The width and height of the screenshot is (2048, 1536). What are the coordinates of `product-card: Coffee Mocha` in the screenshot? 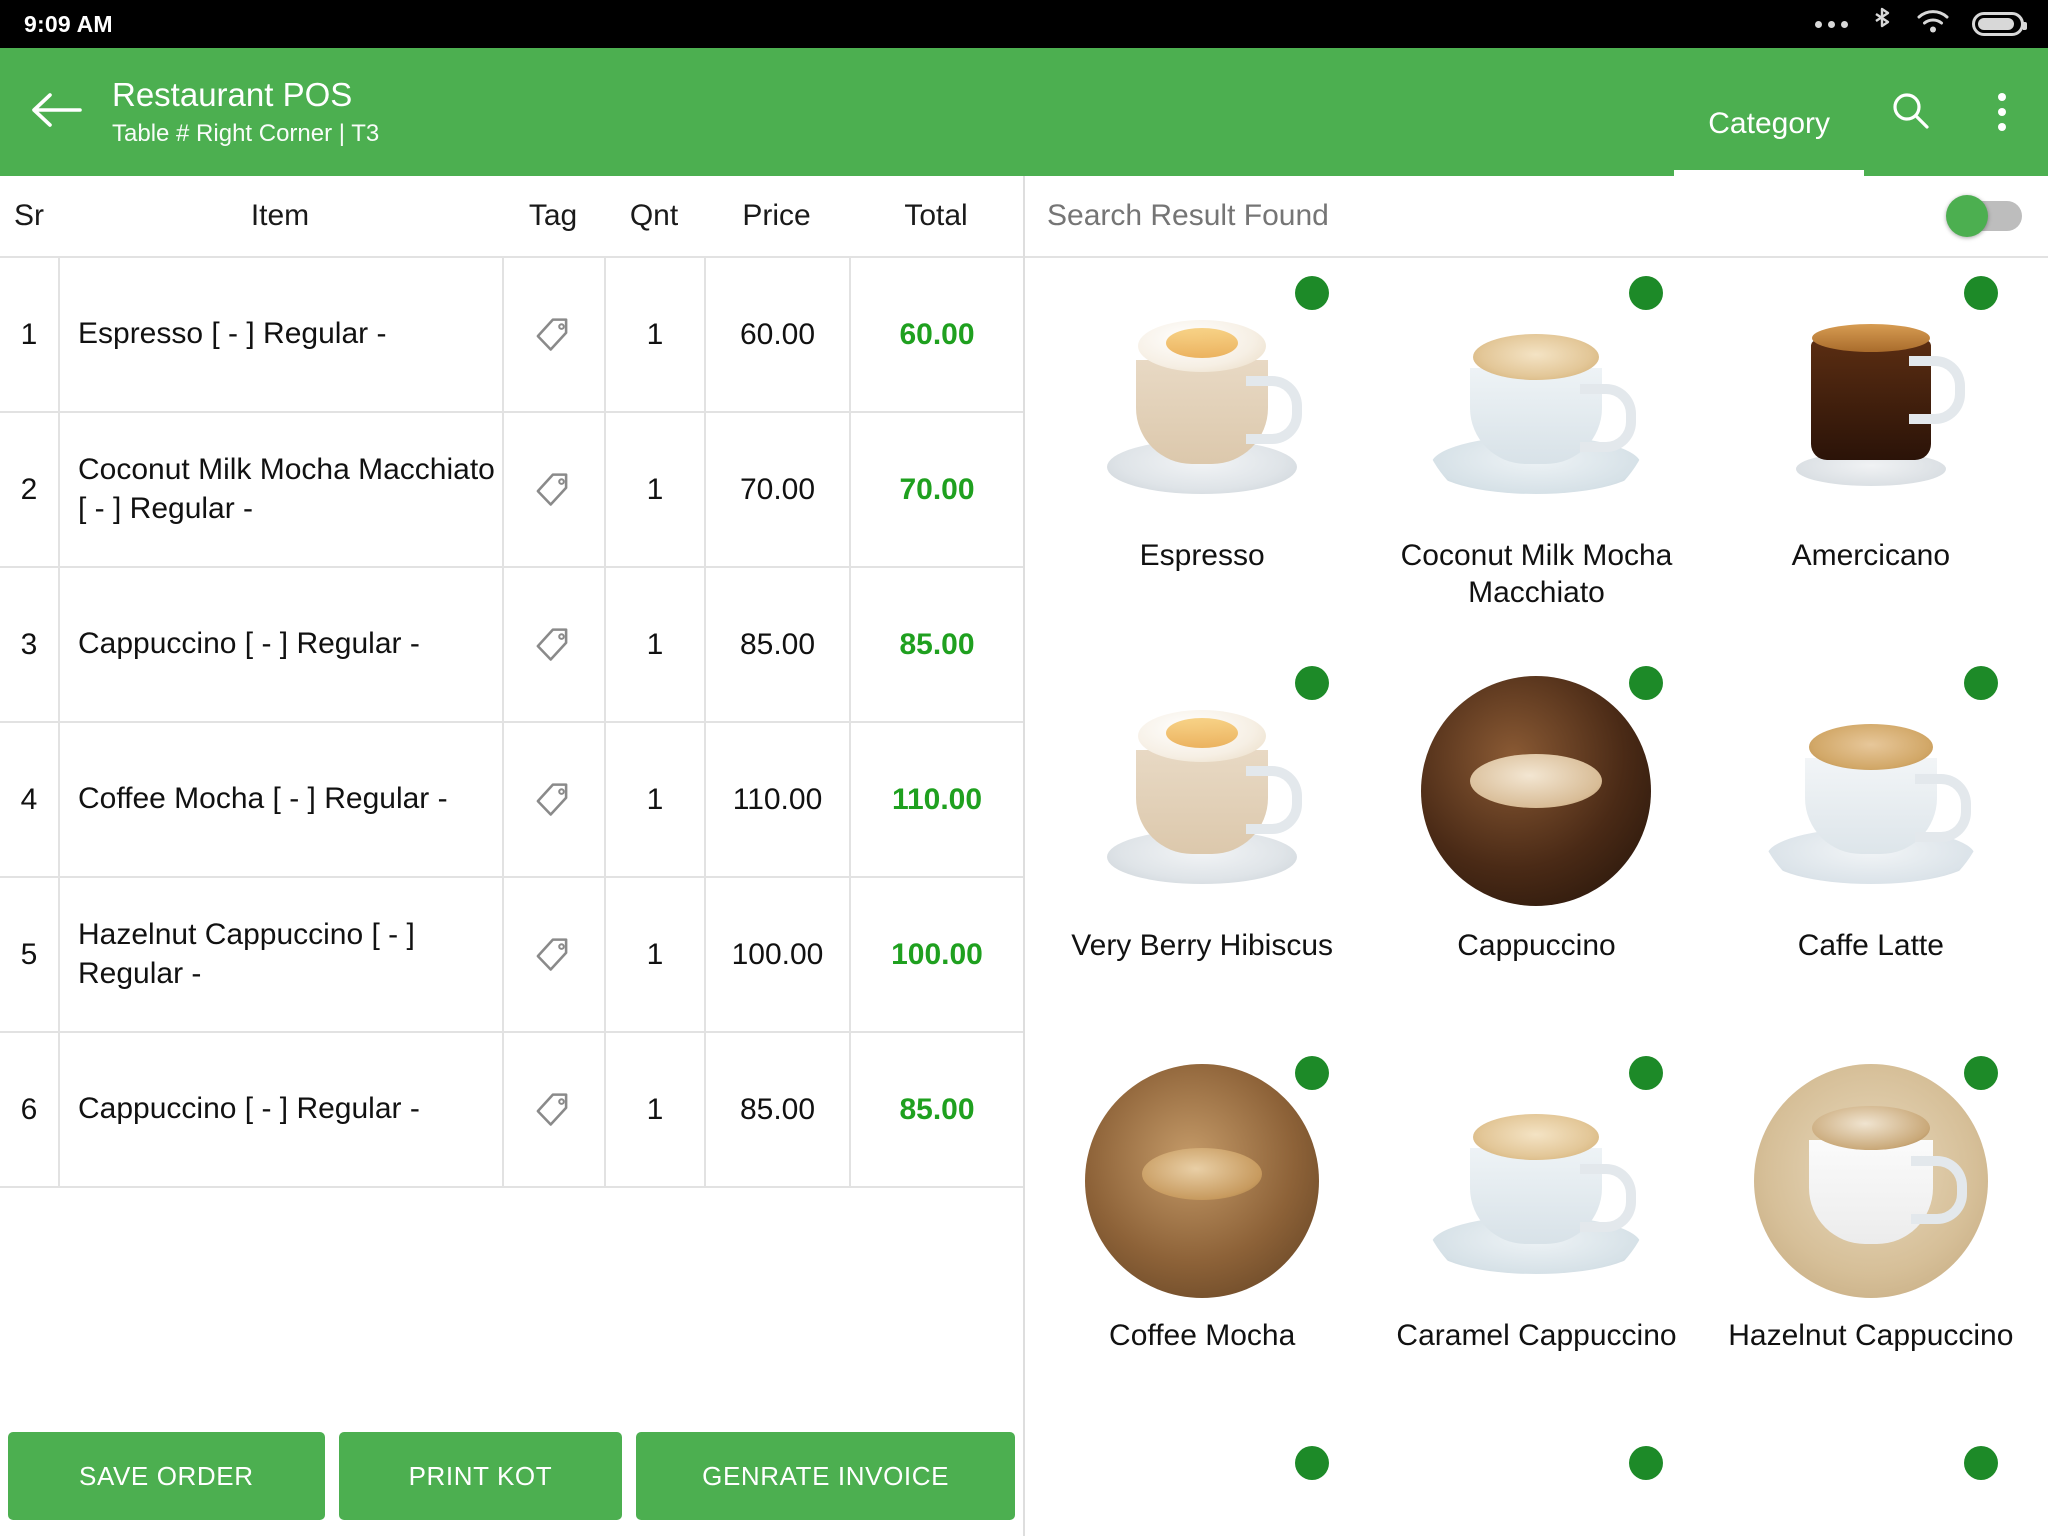 It's located at (1202, 1247).